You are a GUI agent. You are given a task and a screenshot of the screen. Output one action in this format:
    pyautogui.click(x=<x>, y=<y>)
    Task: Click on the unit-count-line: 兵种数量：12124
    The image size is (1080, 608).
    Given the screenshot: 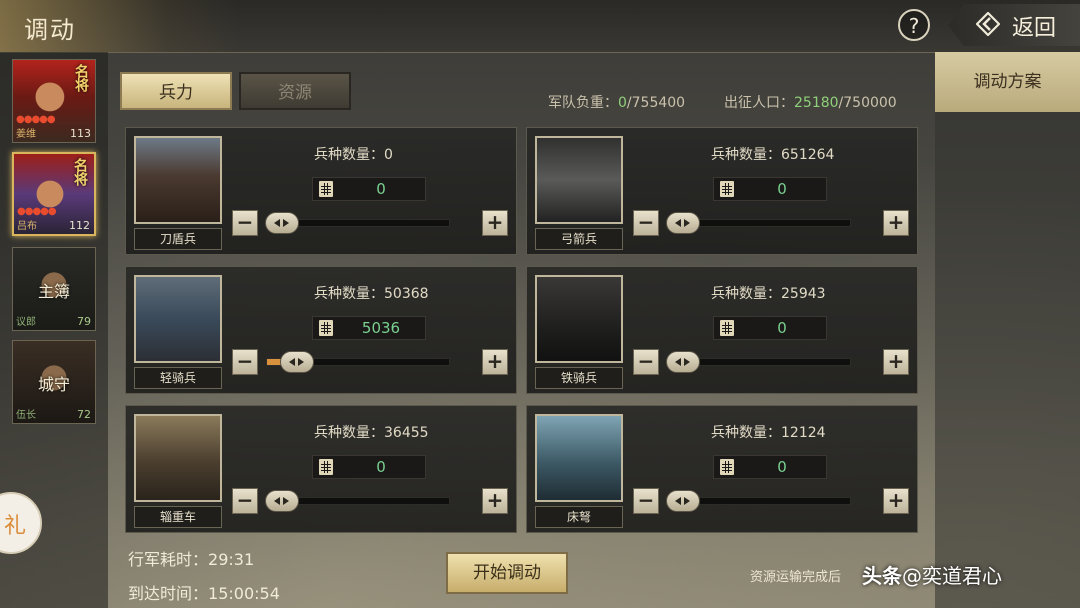 What is the action you would take?
    pyautogui.click(x=768, y=432)
    